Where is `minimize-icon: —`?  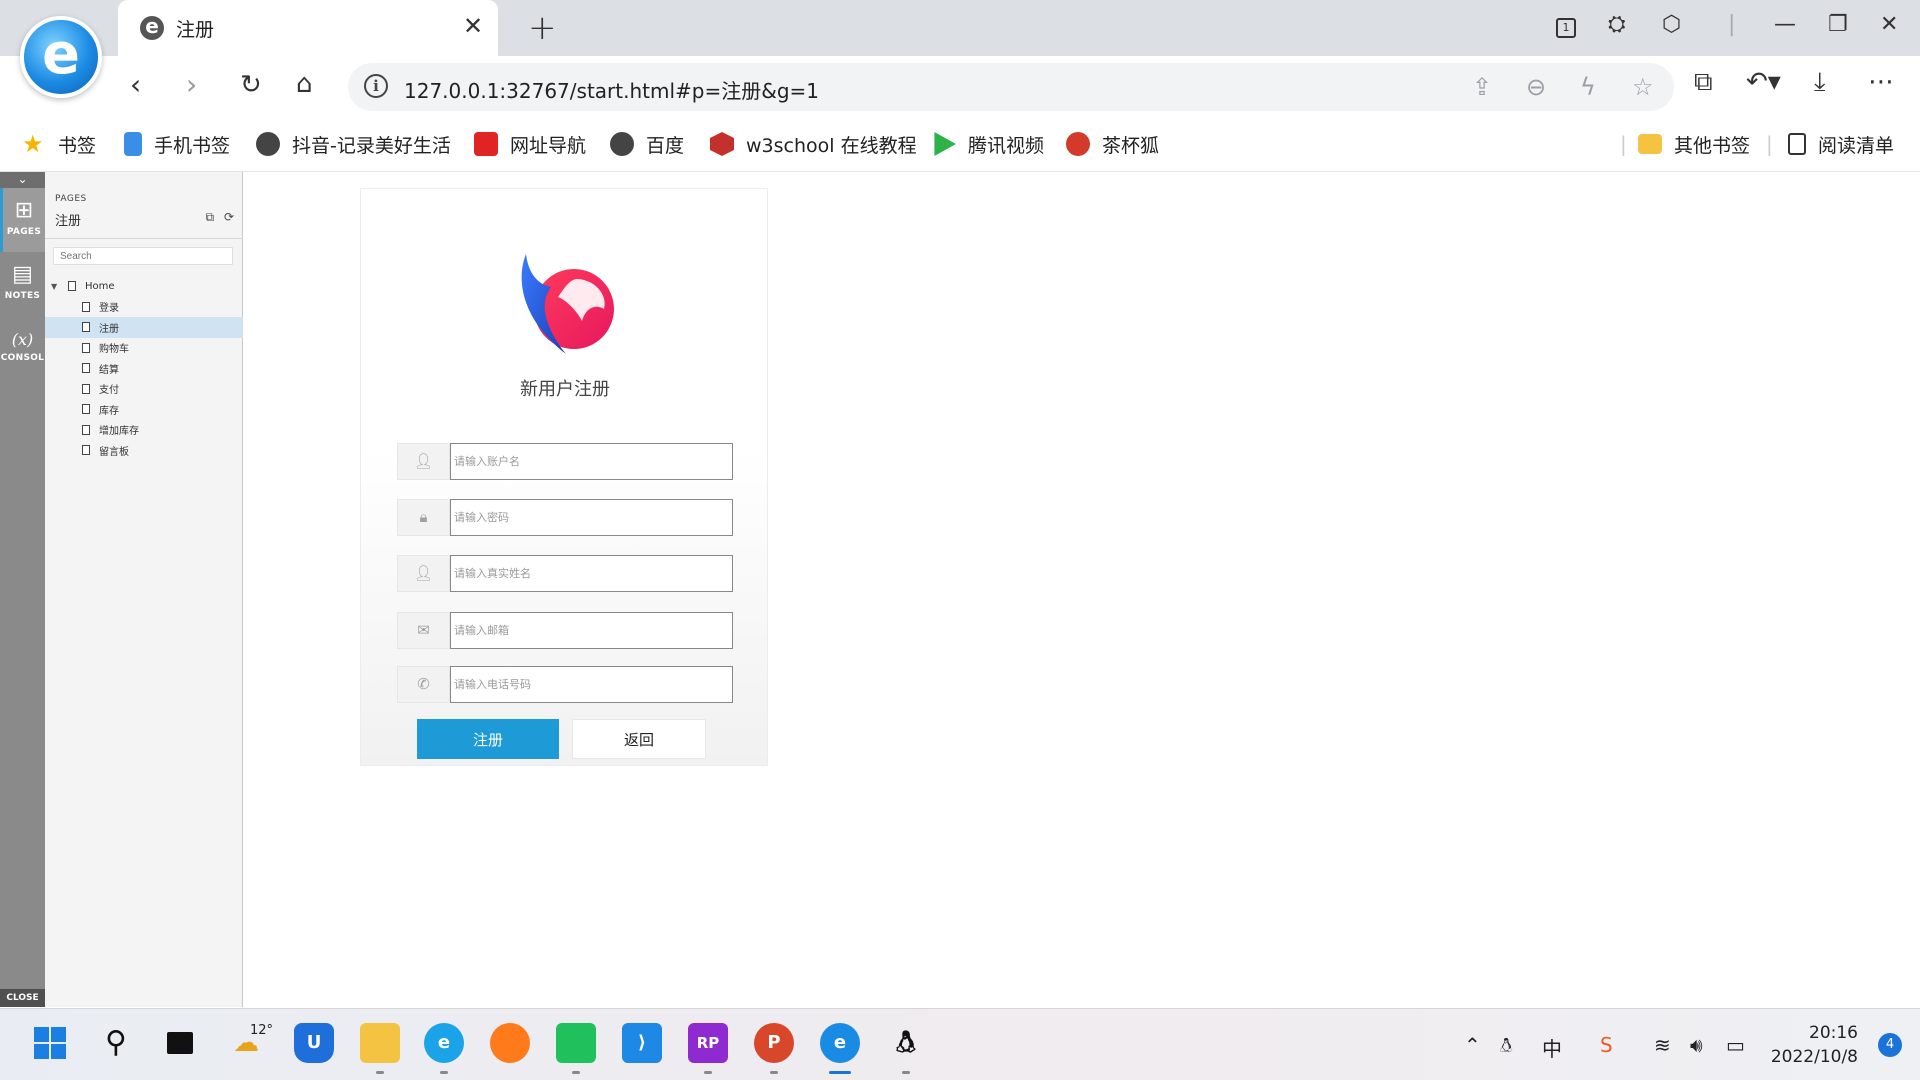
minimize-icon: — is located at coordinates (1785, 24).